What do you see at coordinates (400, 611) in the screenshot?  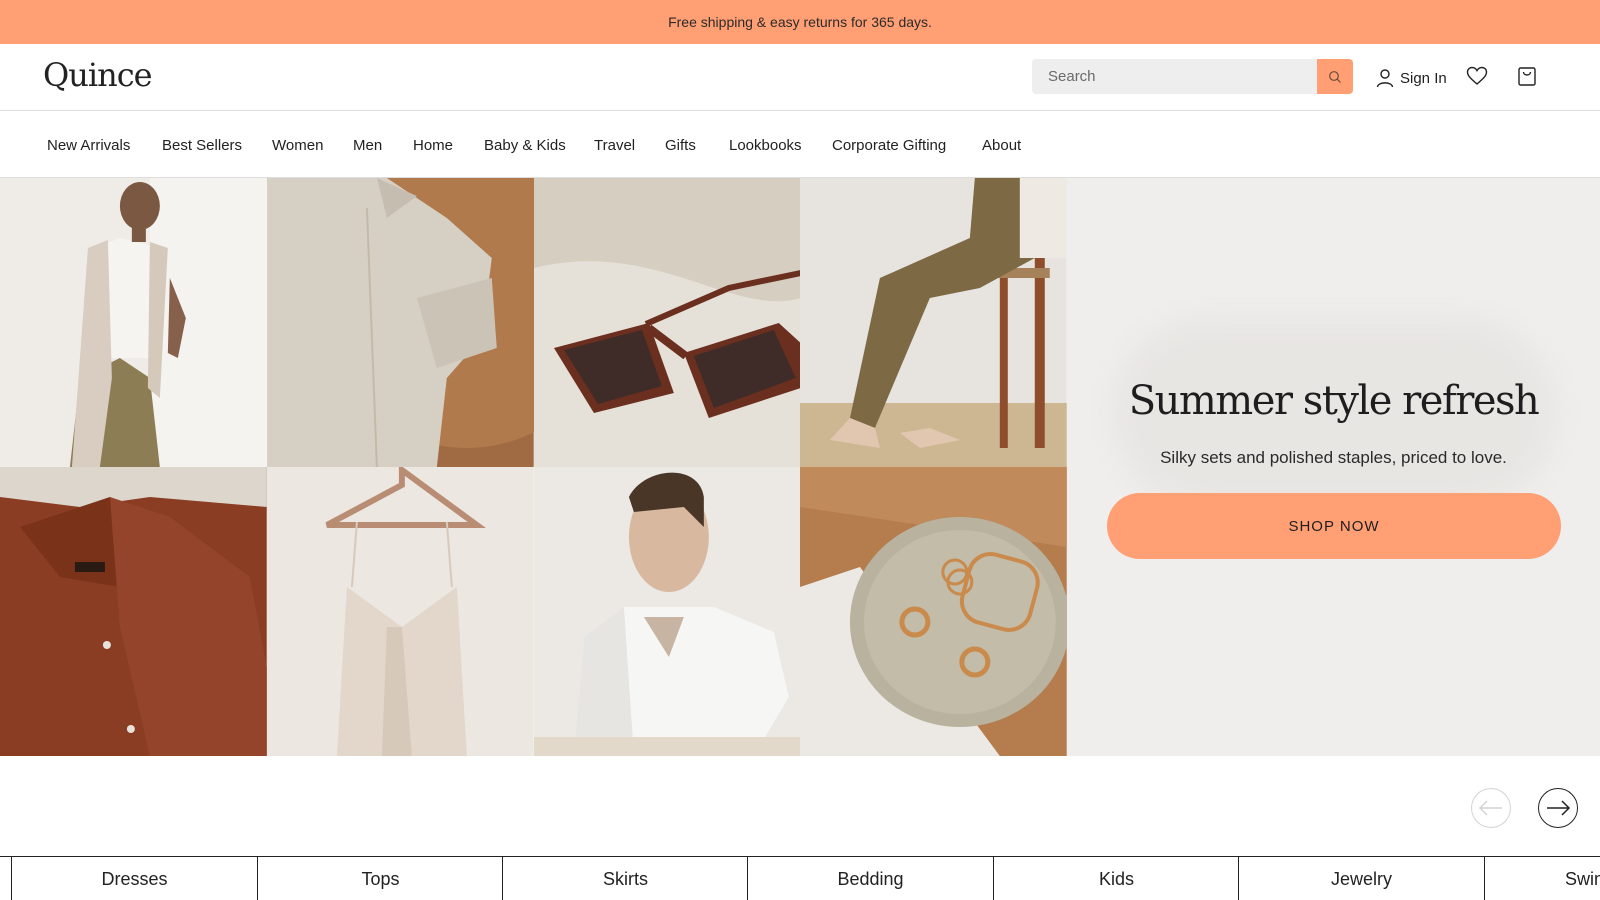 I see `photo-slip-dress` at bounding box center [400, 611].